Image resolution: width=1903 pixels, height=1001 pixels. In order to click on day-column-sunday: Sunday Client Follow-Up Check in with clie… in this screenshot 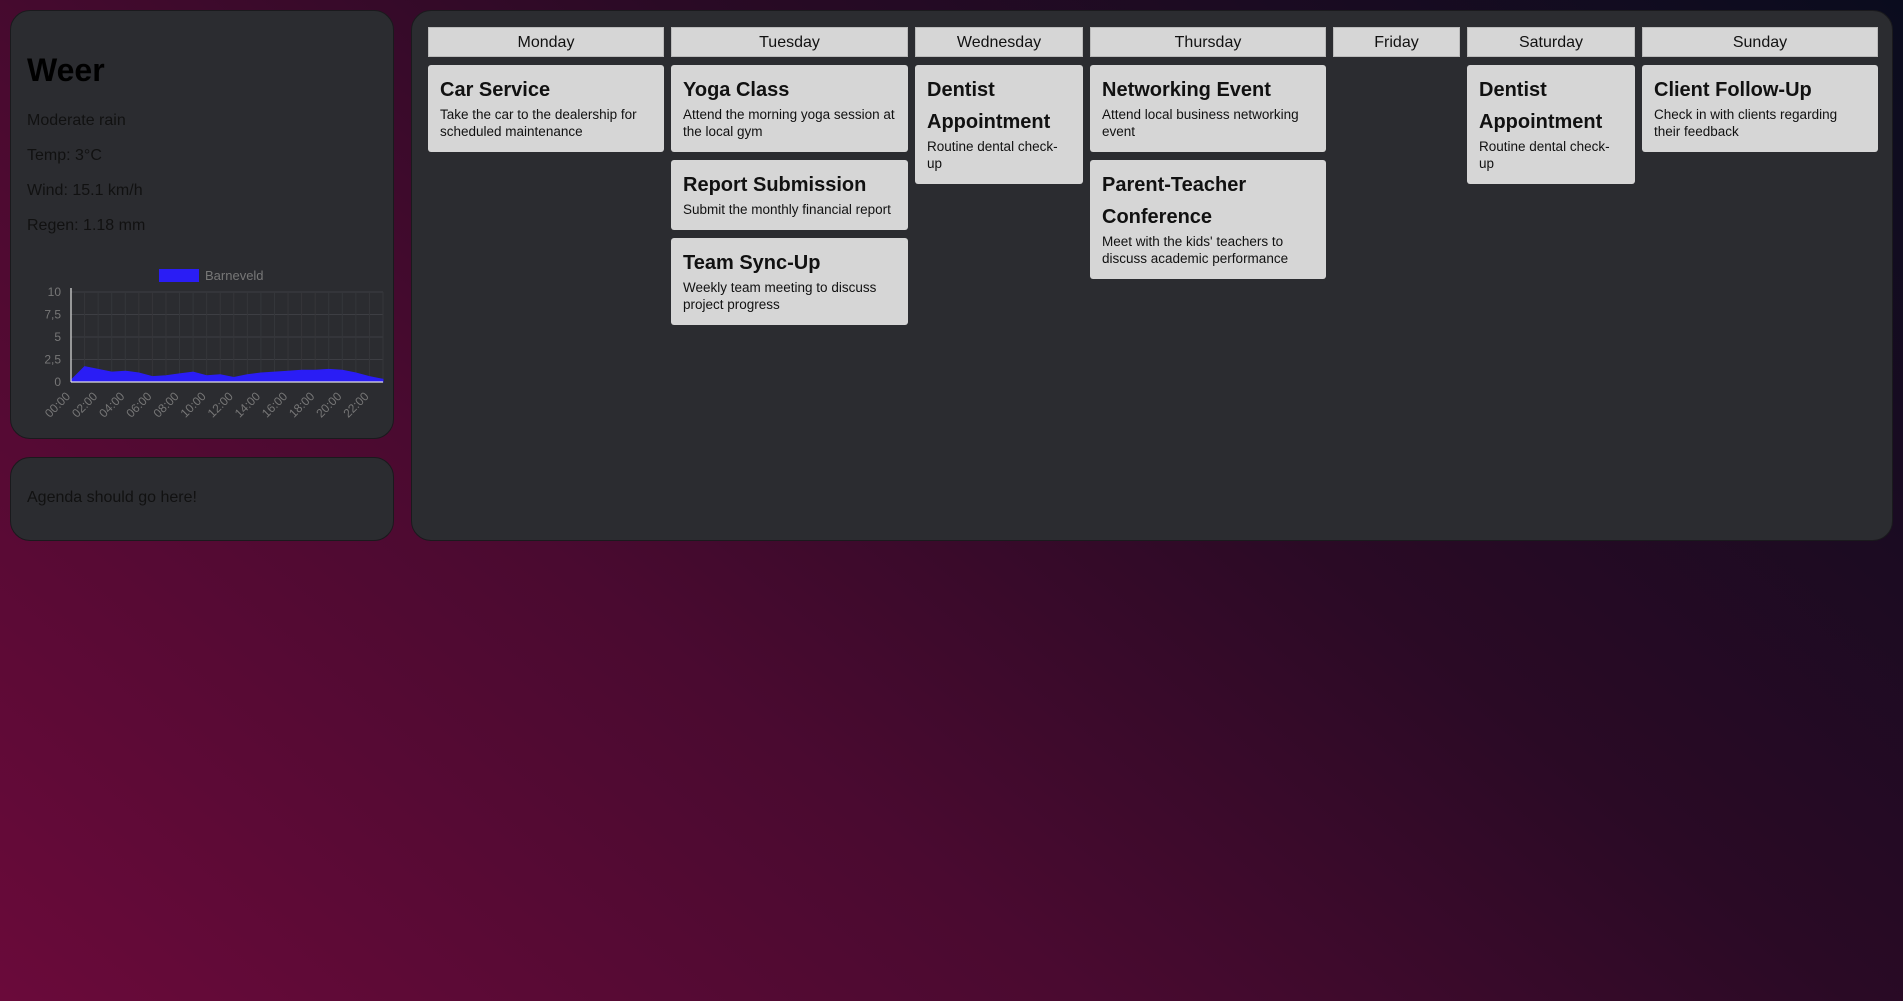, I will do `click(1760, 89)`.